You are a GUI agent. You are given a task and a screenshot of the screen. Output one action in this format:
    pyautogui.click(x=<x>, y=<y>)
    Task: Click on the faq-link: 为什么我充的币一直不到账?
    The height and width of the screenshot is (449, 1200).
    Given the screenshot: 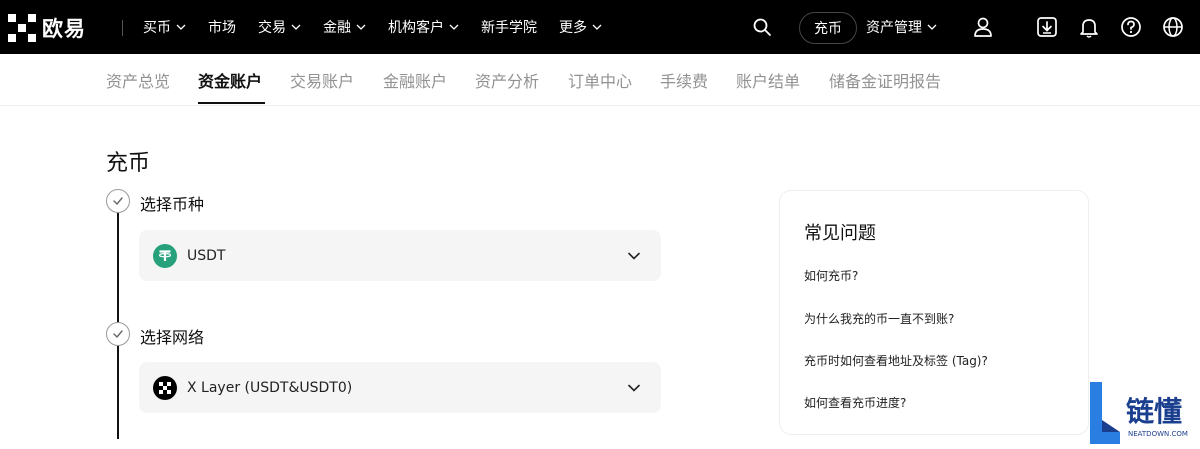 What is the action you would take?
    pyautogui.click(x=879, y=318)
    